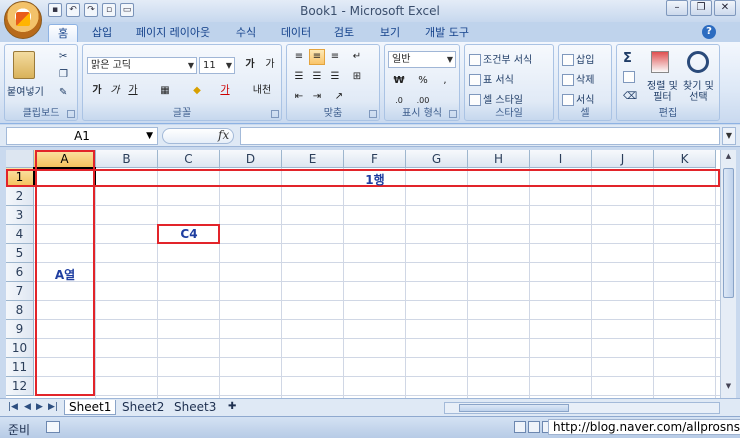 This screenshot has width=740, height=438. What do you see at coordinates (662, 92) in the screenshot?
I see `sort-filter-button: 정렬 및 필터` at bounding box center [662, 92].